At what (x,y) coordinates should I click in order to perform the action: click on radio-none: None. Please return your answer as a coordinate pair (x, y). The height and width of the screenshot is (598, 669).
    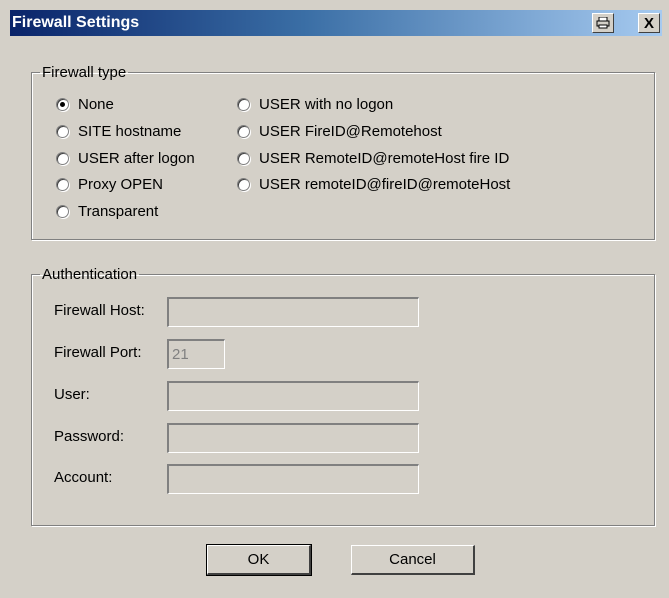
    Looking at the image, I should click on (85, 104).